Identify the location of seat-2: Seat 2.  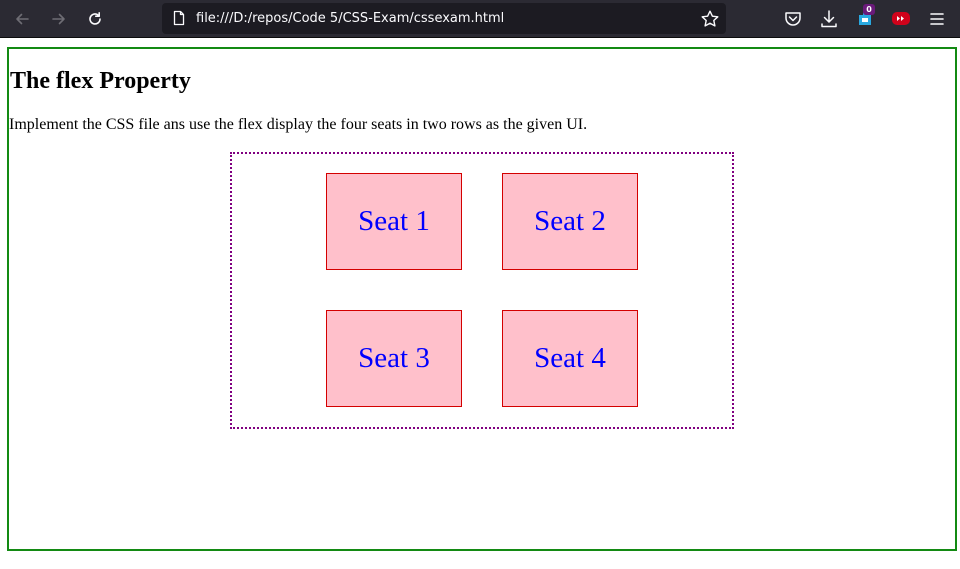
(570, 221).